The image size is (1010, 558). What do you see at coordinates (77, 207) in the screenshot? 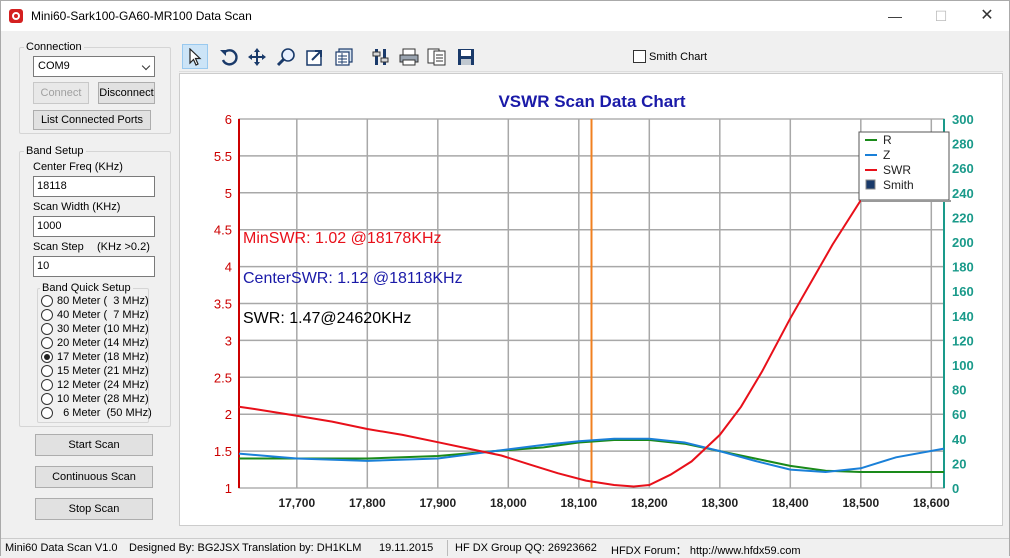
I see `scan-width-label: Scan Width (KHz)` at bounding box center [77, 207].